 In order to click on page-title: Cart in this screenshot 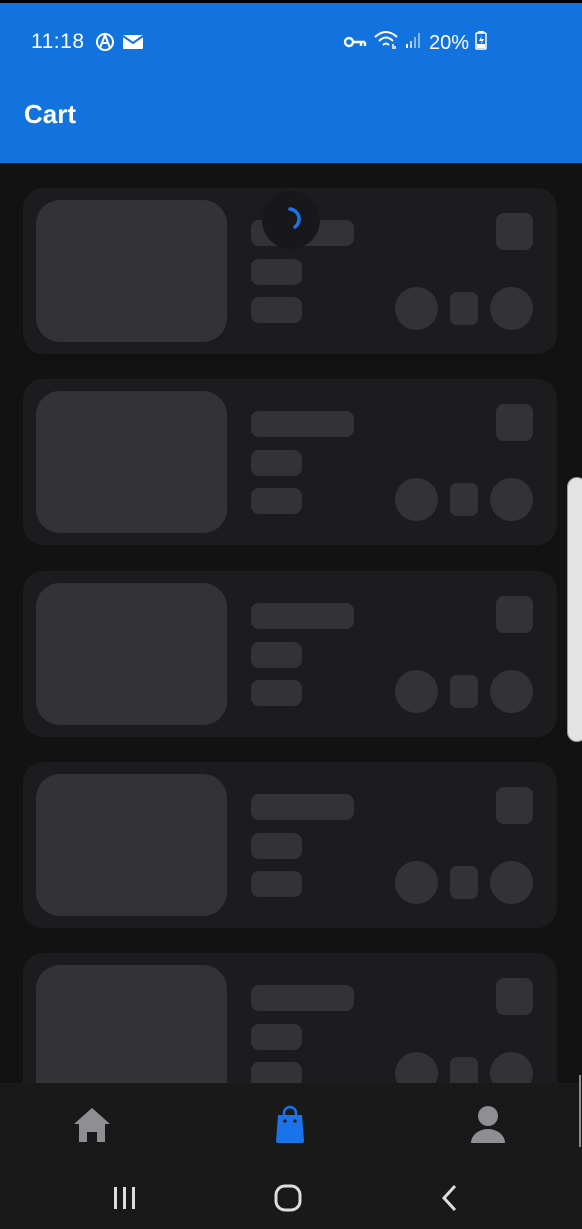, I will do `click(50, 114)`.